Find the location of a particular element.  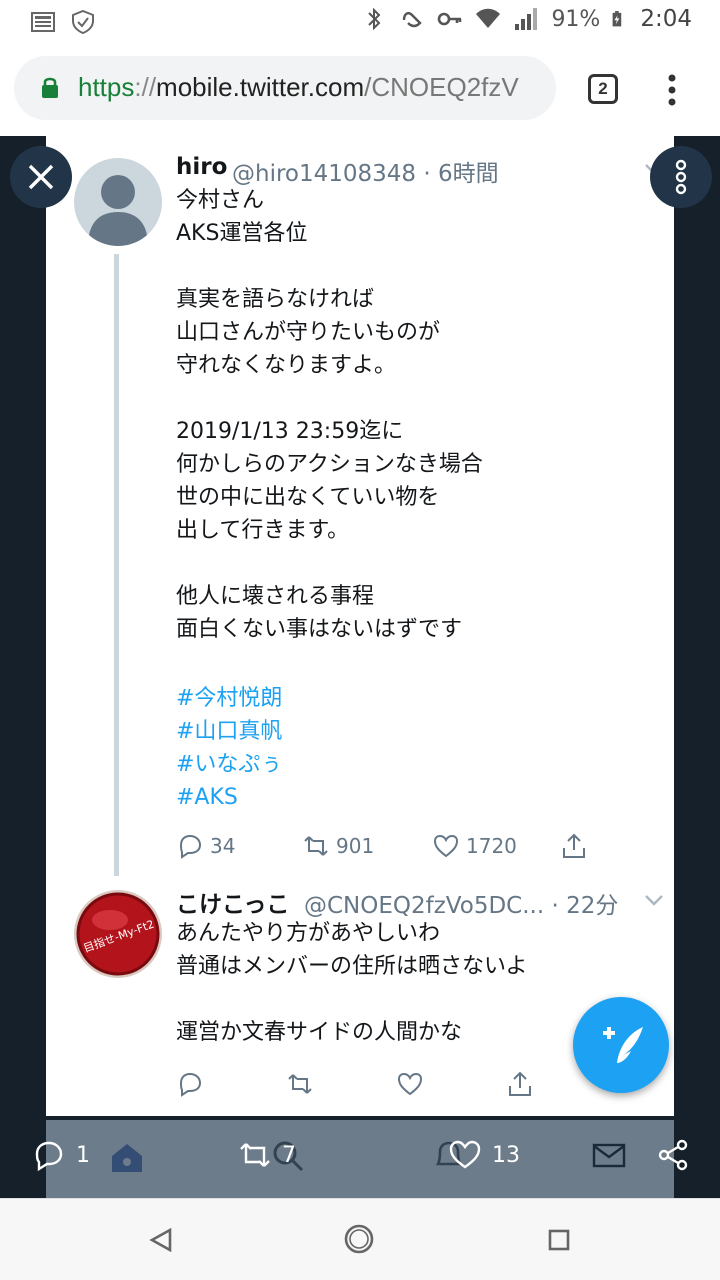

bottom-share-button is located at coordinates (673, 1155).